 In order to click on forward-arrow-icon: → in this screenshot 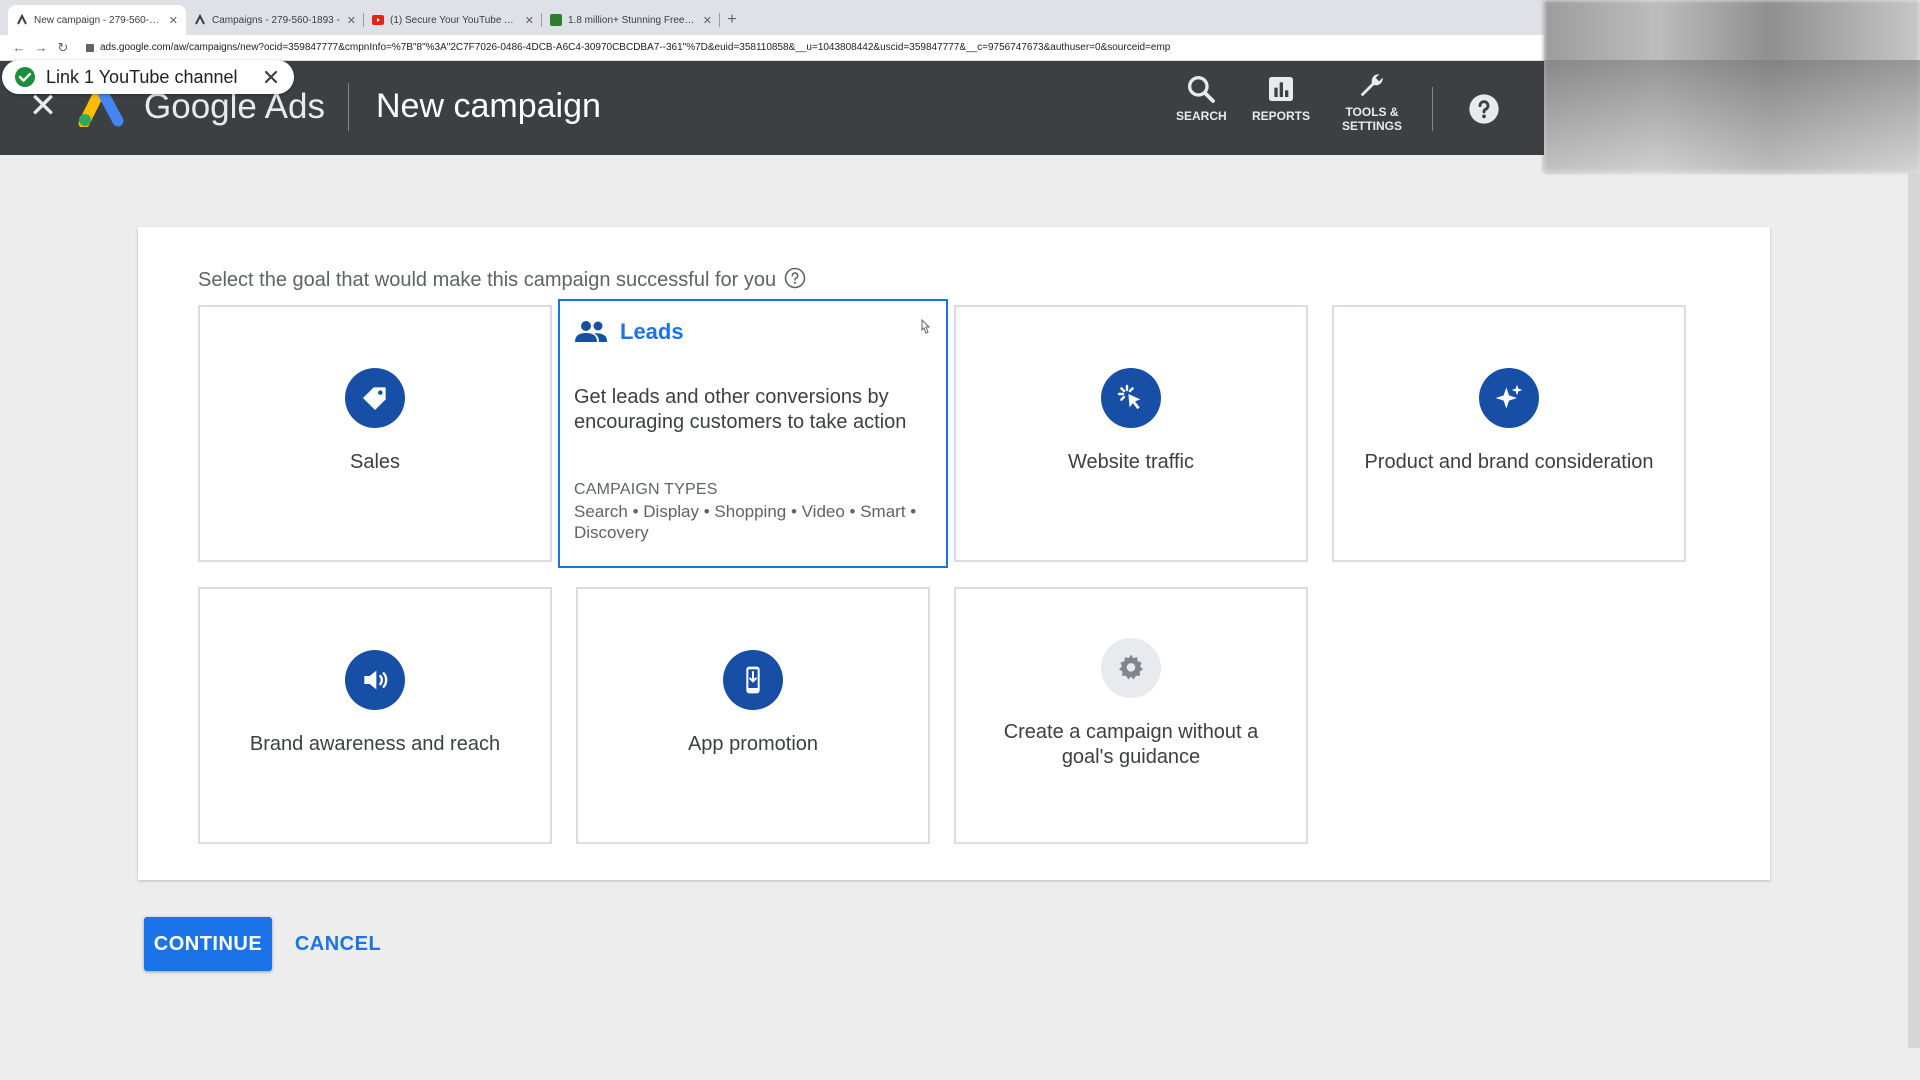, I will do `click(41, 47)`.